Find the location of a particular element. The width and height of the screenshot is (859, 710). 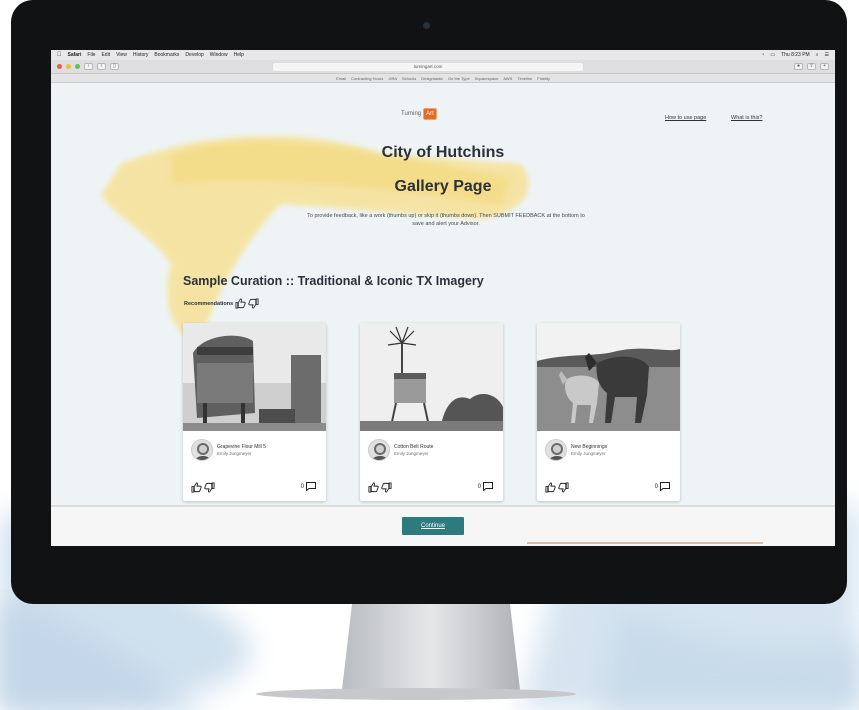

artwork-card: Grapevine Flour Mill 5 Emily Jungmeyer 0 is located at coordinates (254, 412).